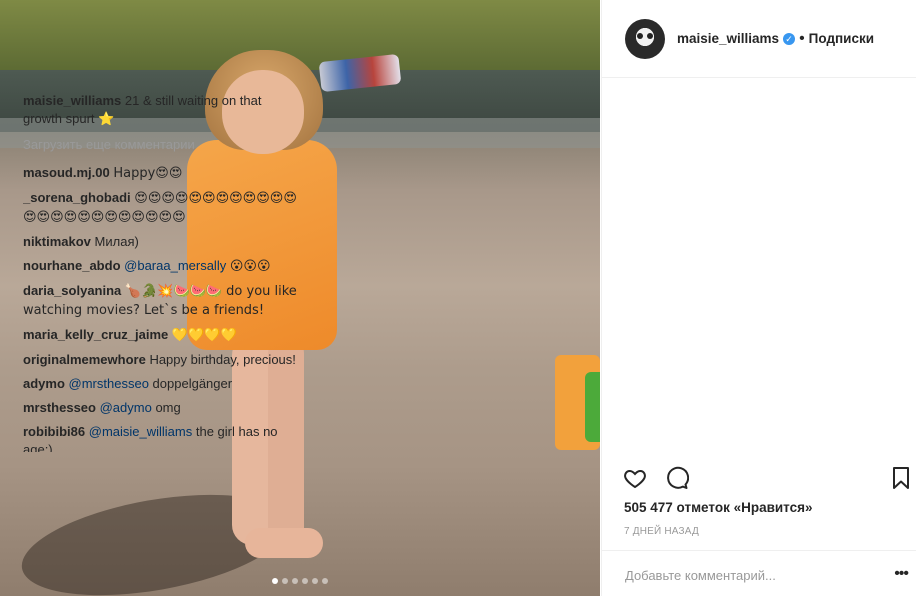 Image resolution: width=916 pixels, height=596 pixels. I want to click on comment-text: Милая), so click(116, 241).